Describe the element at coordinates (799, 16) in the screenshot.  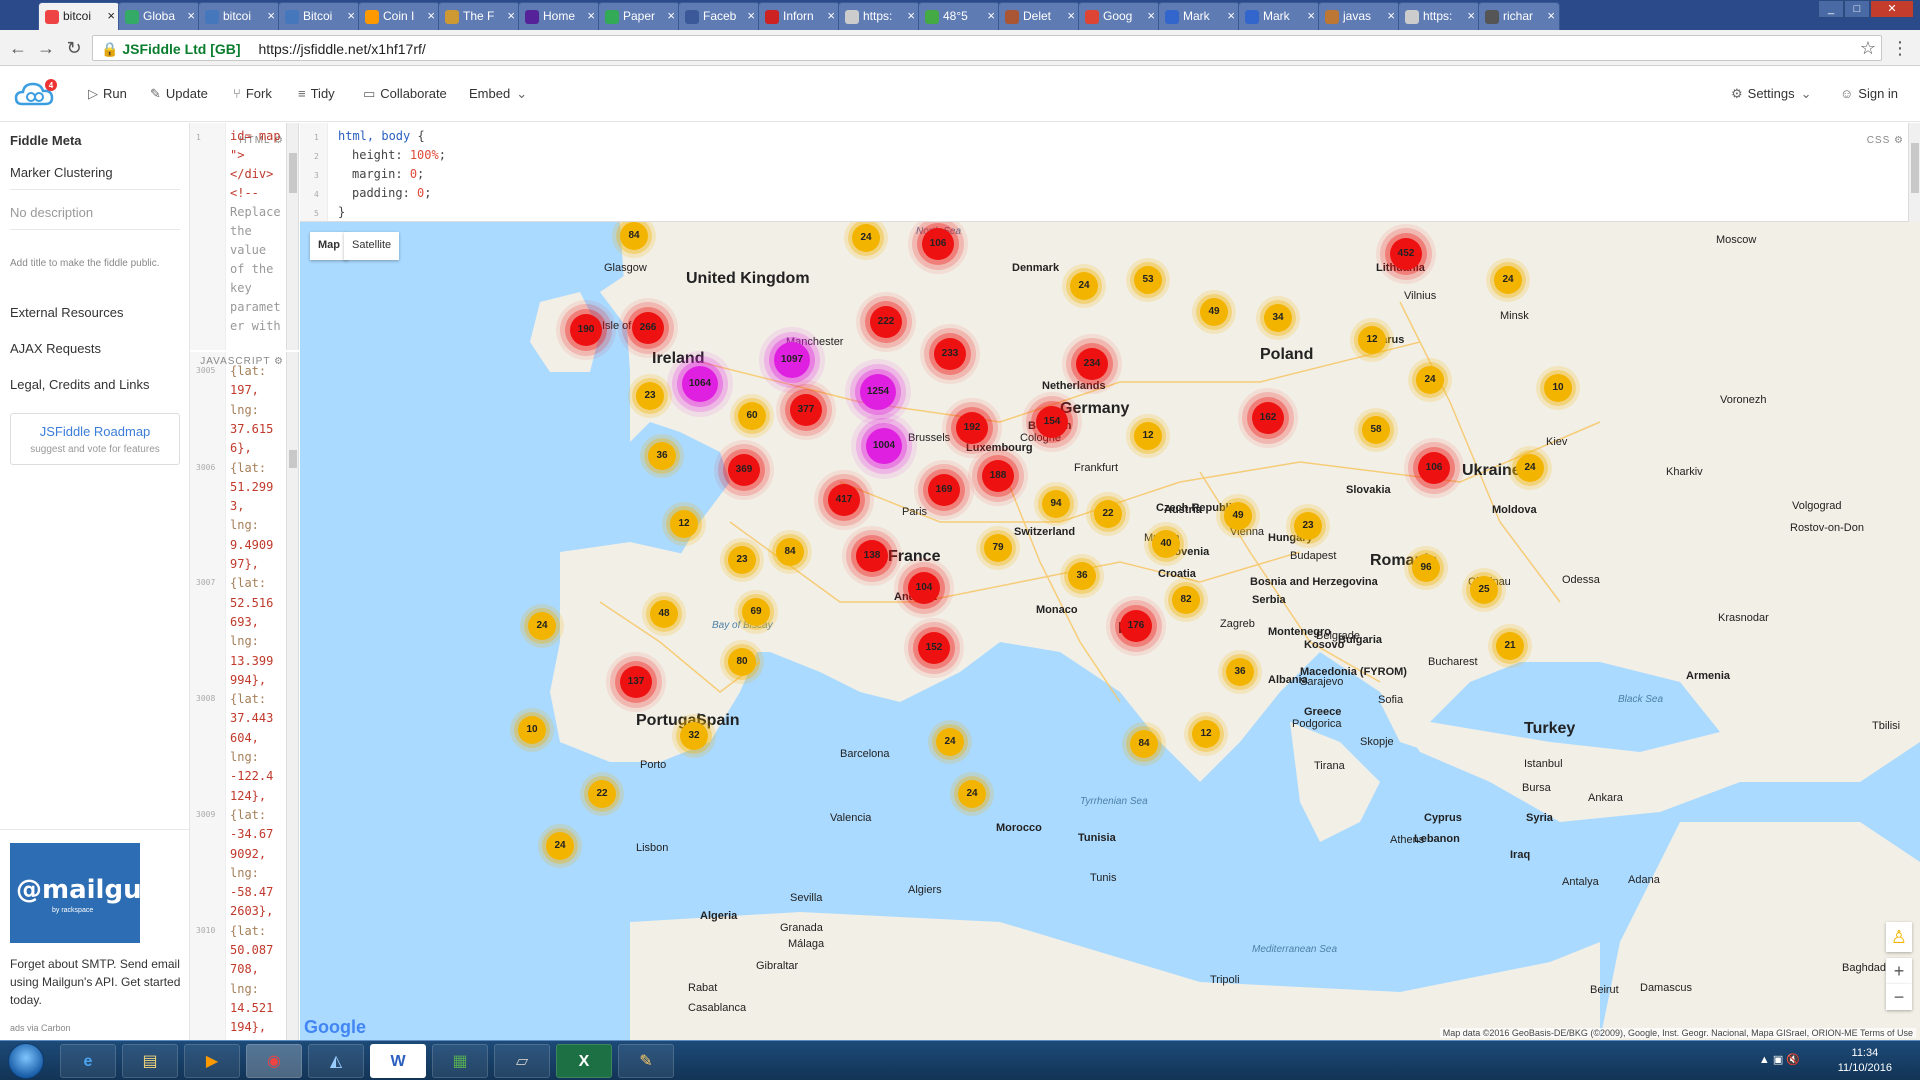
I see `browser-tab: Inforn ×` at that location.